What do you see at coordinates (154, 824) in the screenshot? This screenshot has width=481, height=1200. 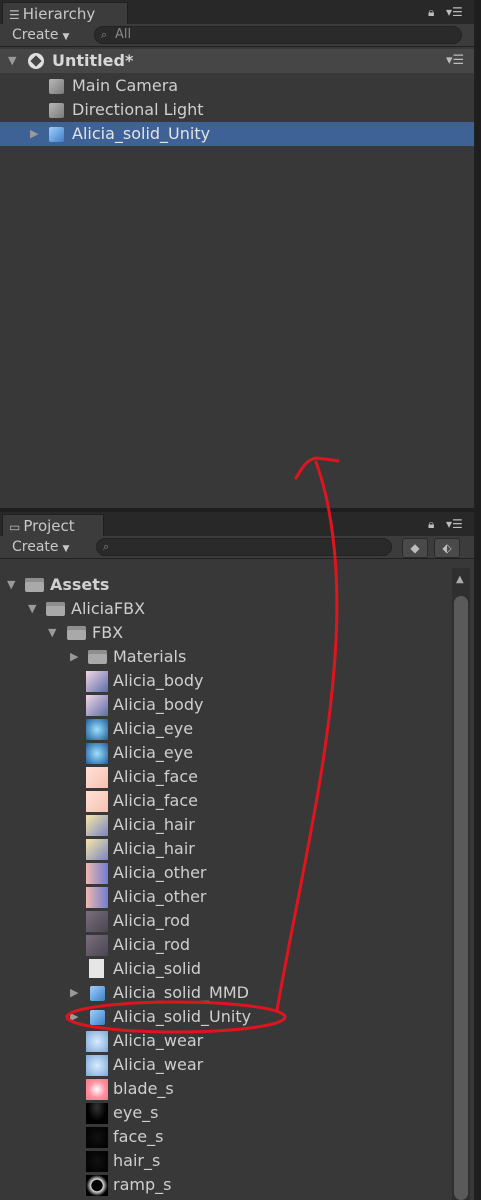 I see `asset-label: Alicia_hair` at bounding box center [154, 824].